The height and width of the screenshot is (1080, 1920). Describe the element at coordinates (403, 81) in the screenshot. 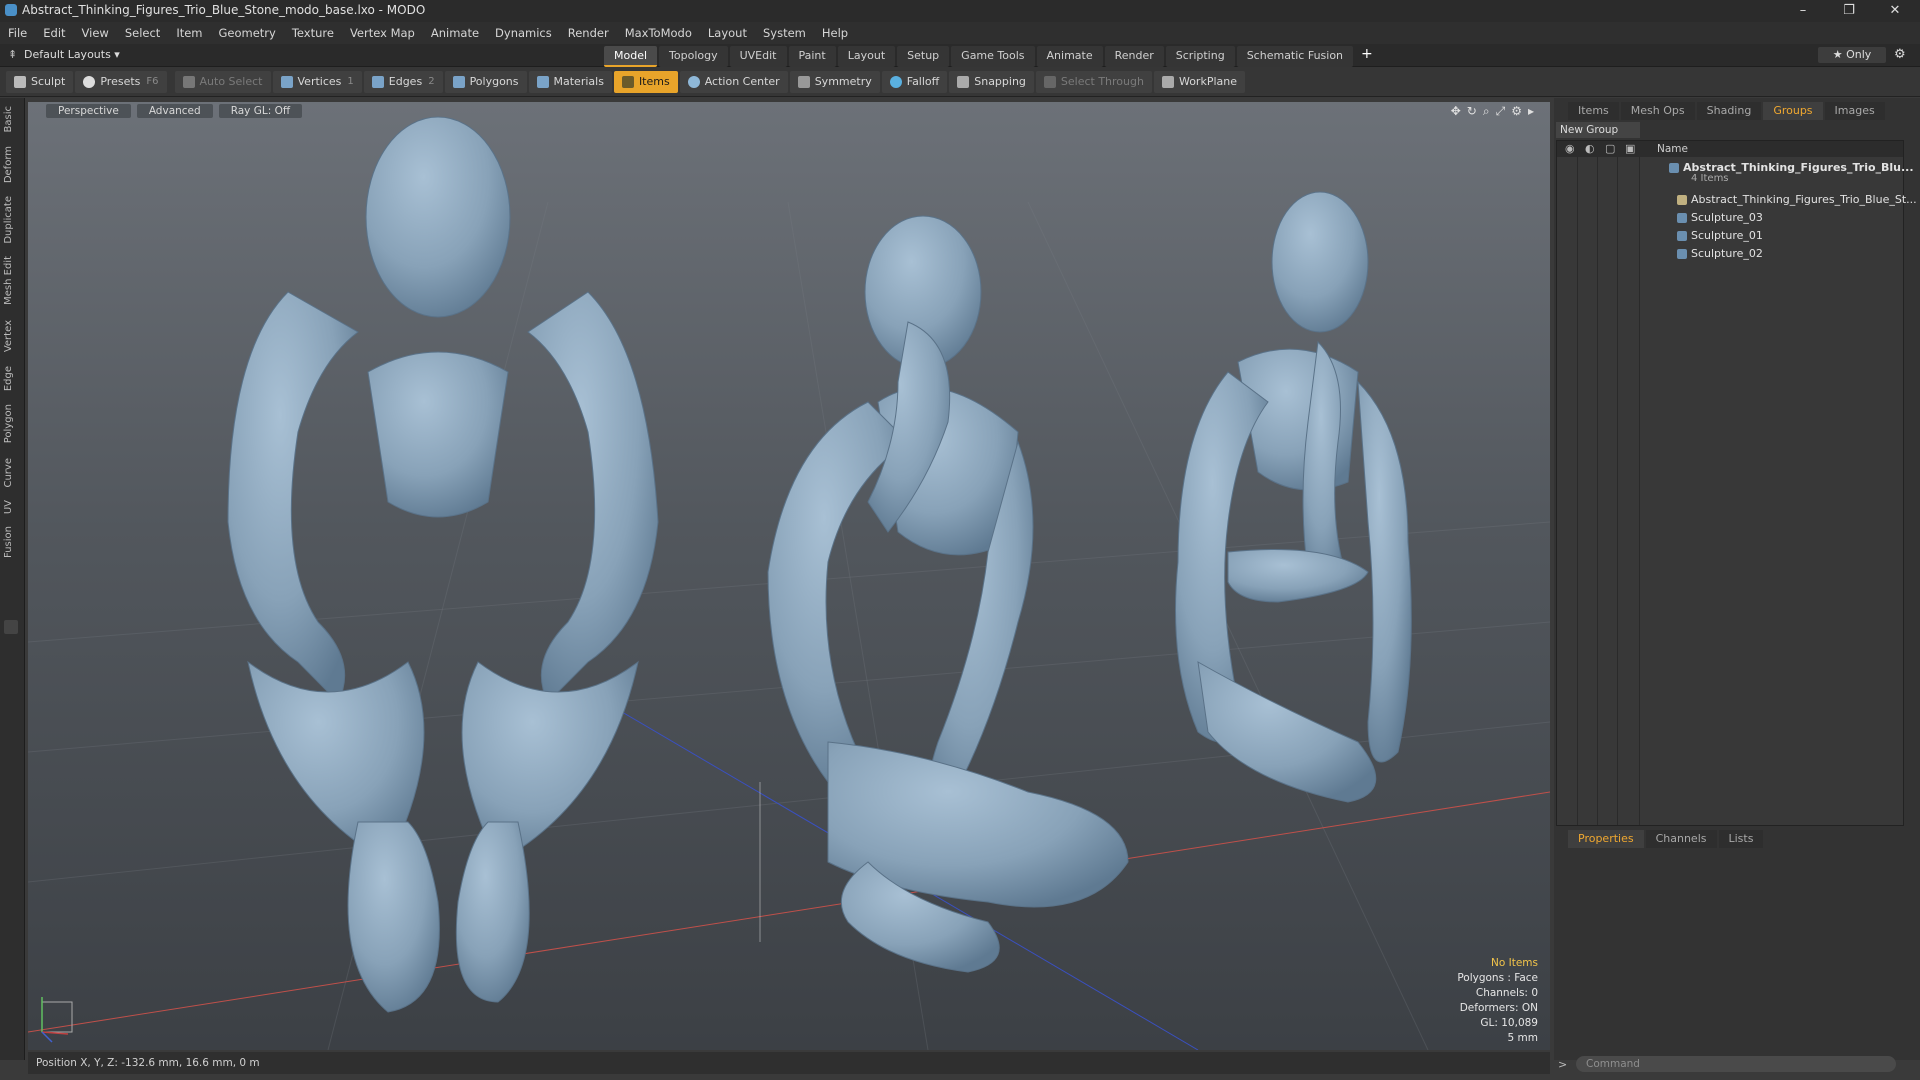

I see `edges-button: Edges 2` at that location.